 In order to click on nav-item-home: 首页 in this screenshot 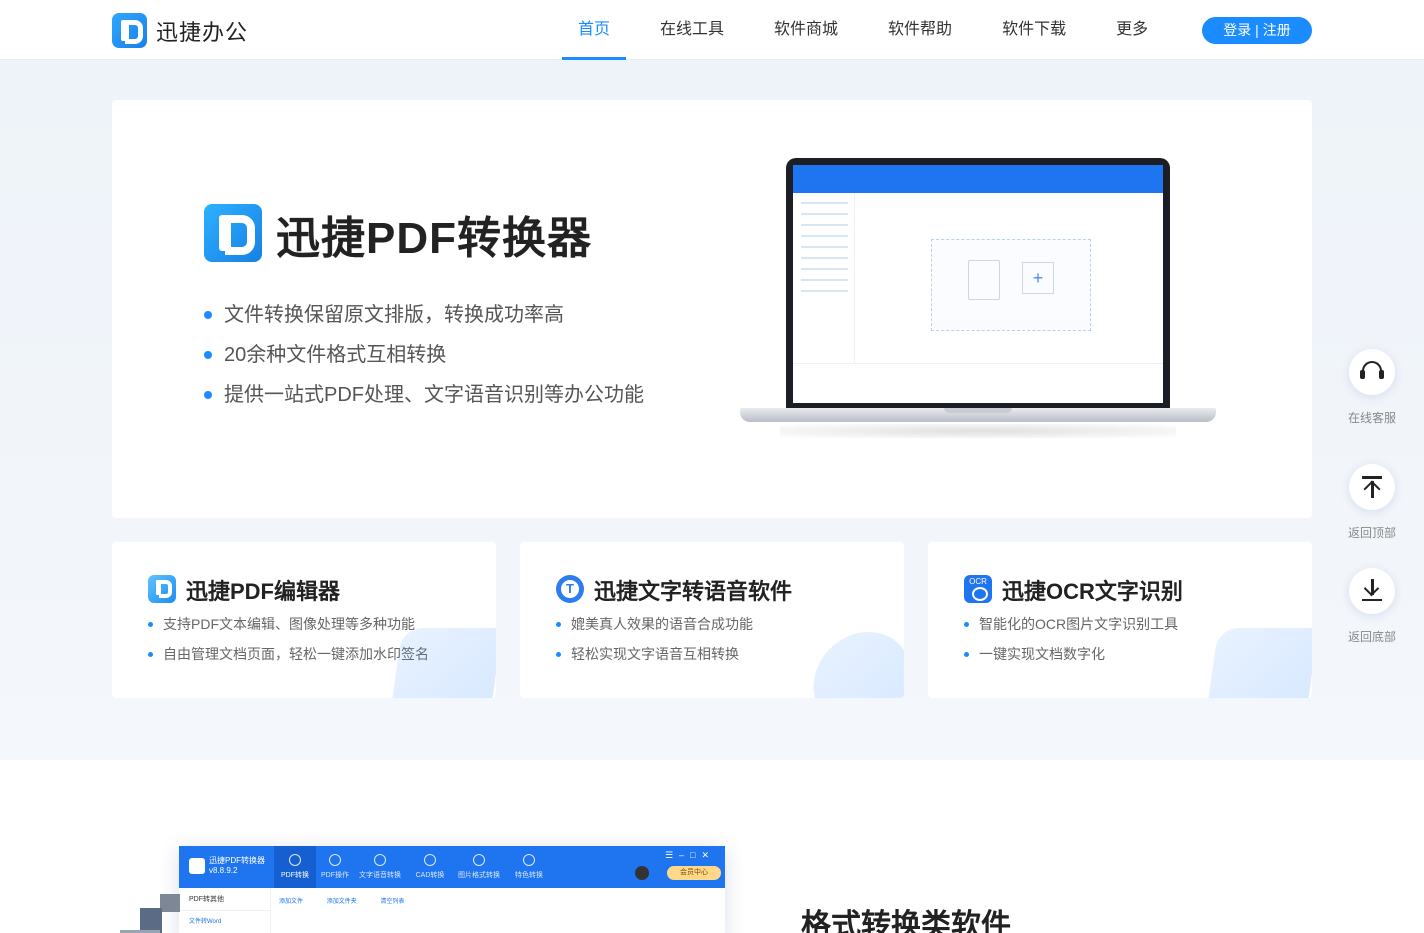, I will do `click(594, 30)`.